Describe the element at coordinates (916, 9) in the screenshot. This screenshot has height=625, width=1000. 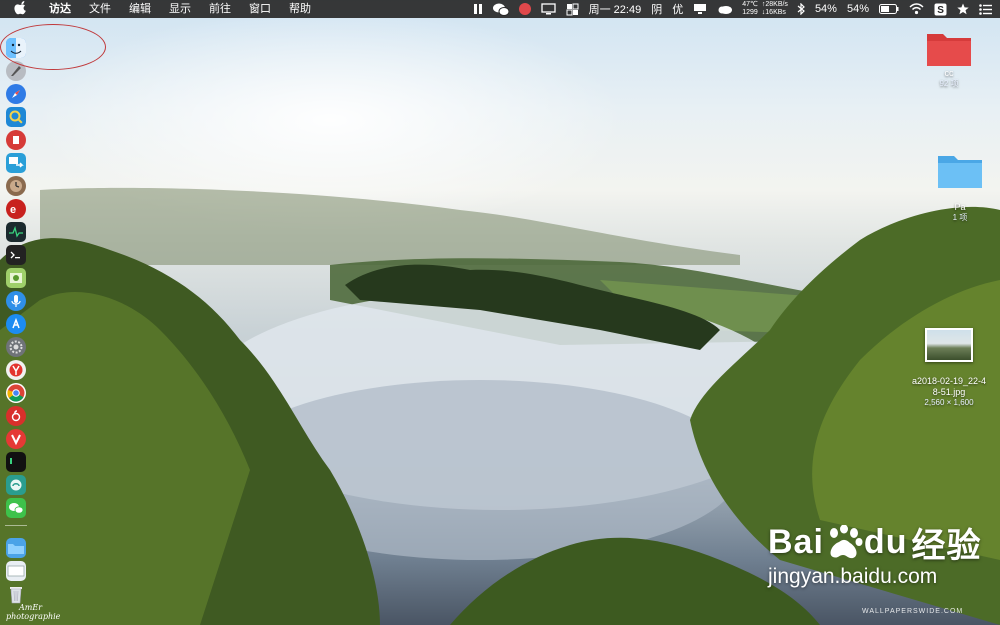
I see `wifi-icon` at that location.